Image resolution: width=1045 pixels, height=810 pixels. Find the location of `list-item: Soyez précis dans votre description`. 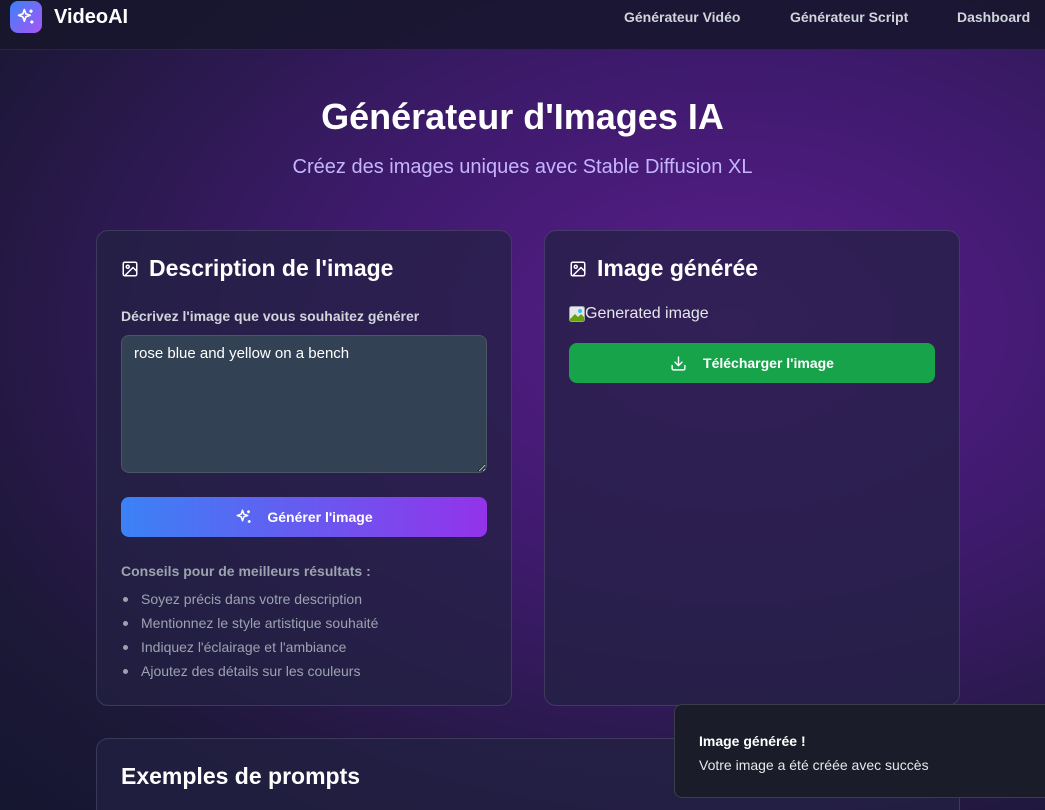

list-item: Soyez précis dans votre description is located at coordinates (249, 601).